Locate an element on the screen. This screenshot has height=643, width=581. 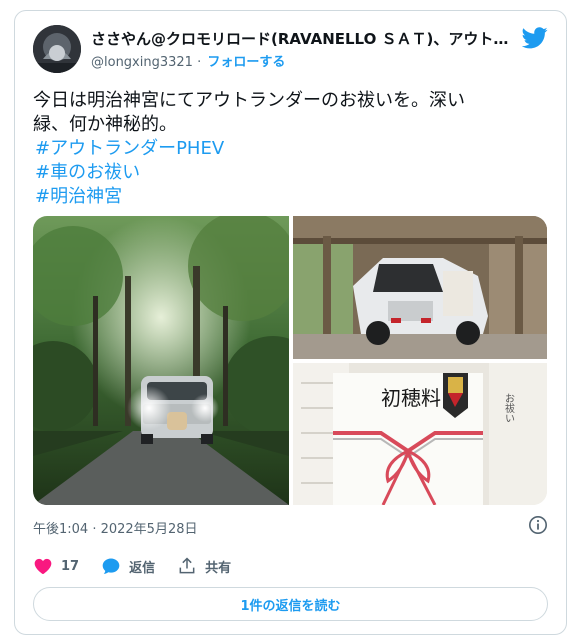
follow-button: フォローする is located at coordinates (246, 62).